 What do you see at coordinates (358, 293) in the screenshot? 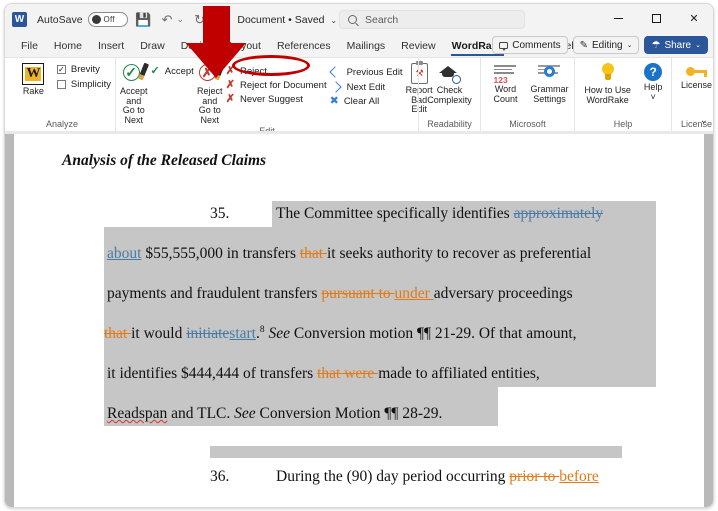
I see `p35-l3-deletion: pursuant to` at bounding box center [358, 293].